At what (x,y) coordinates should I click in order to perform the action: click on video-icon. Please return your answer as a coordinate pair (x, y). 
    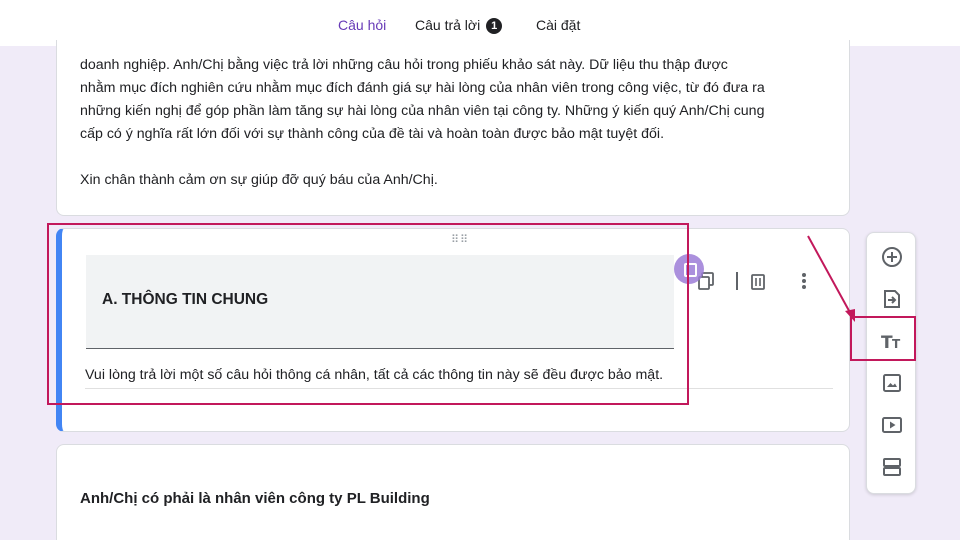
    Looking at the image, I should click on (892, 425).